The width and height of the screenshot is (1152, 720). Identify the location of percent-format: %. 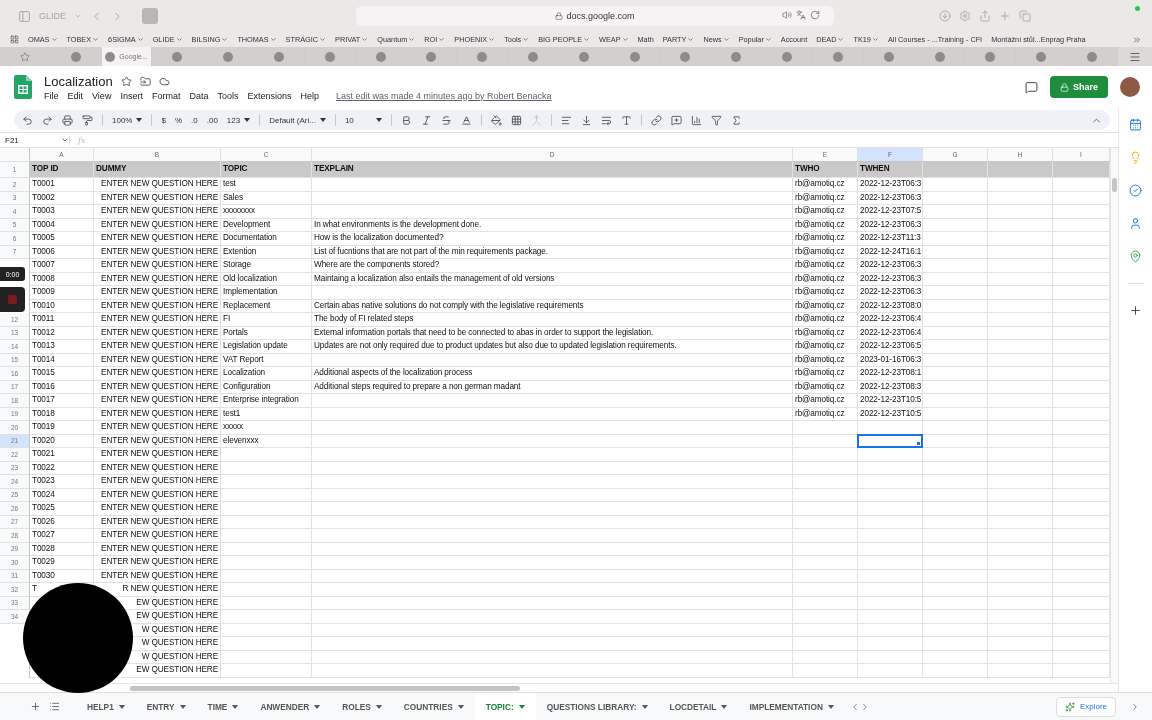
(178, 120).